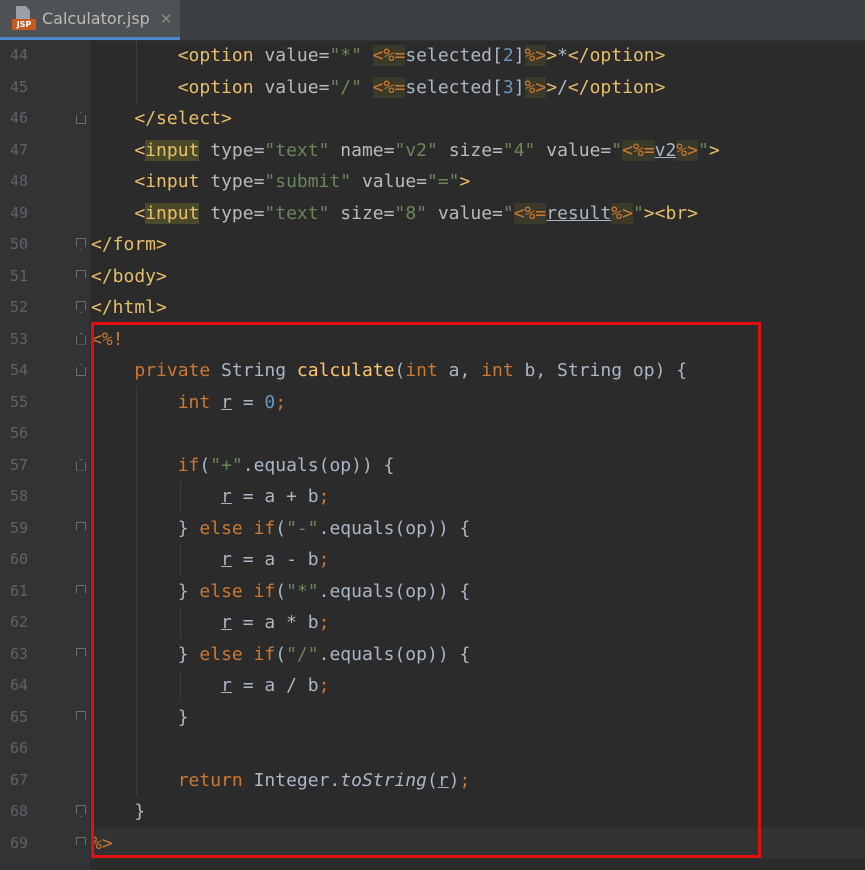  What do you see at coordinates (616, 87) in the screenshot?
I see `code-token: </option>` at bounding box center [616, 87].